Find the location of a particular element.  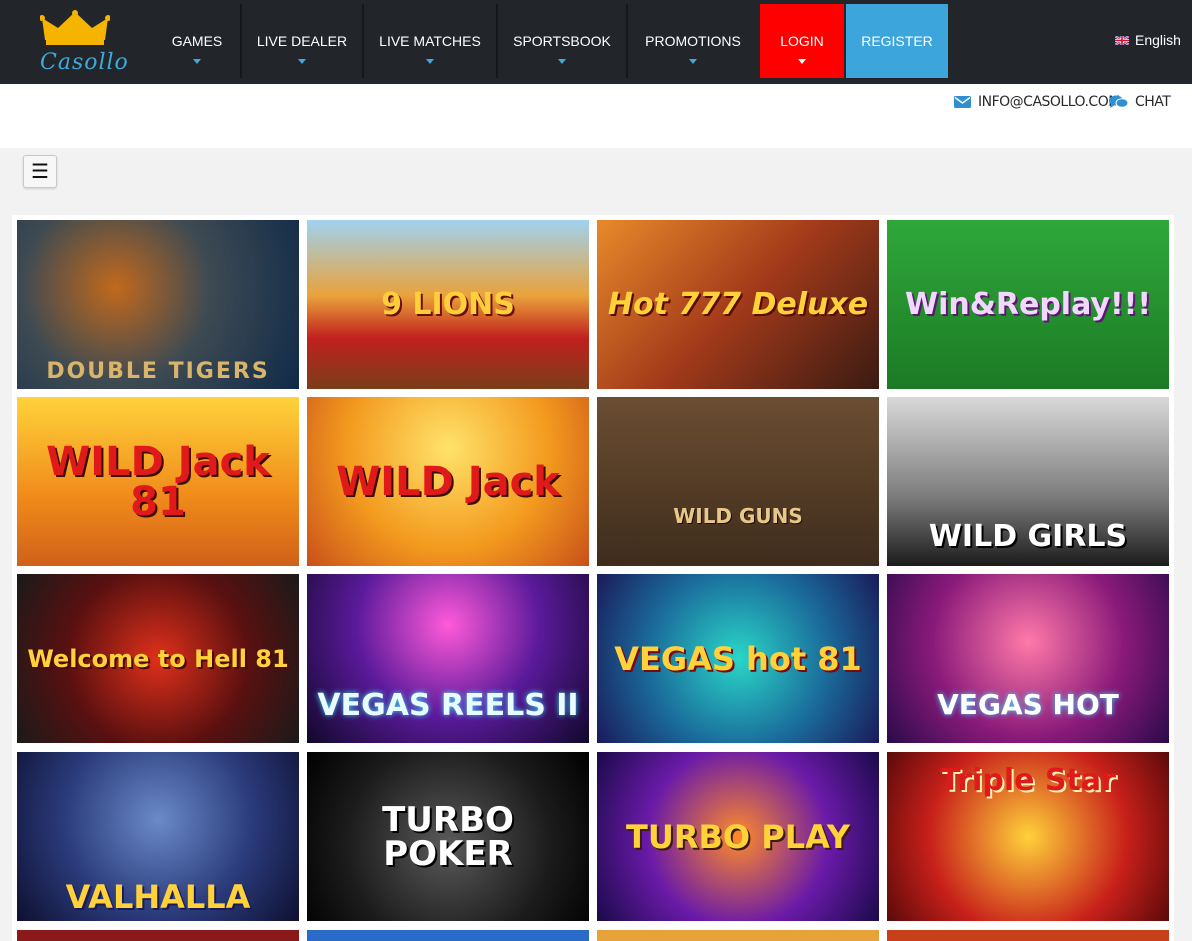

game-tile: VEGAS hot 81 is located at coordinates (738, 658).